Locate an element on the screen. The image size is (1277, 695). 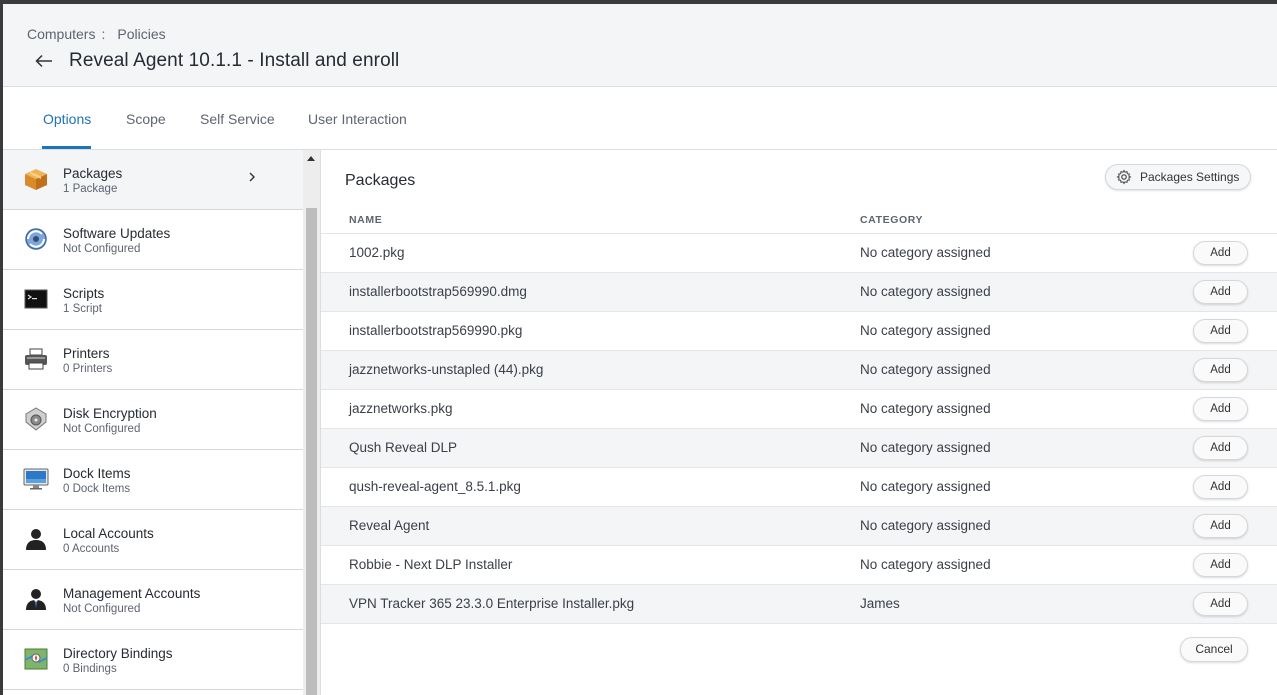
sidebar-scrollbar is located at coordinates (311, 422).